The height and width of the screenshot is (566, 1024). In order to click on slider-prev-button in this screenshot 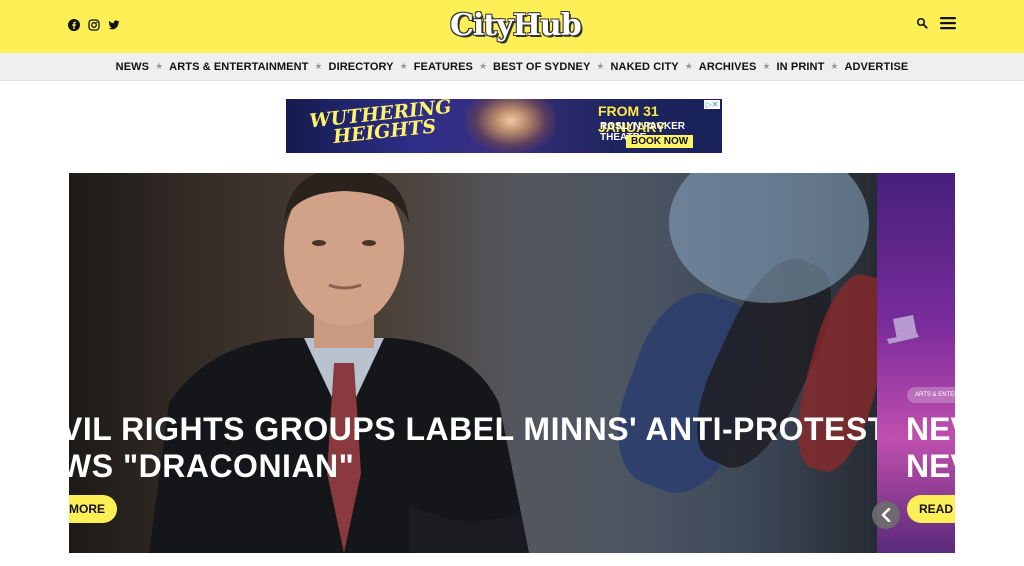, I will do `click(886, 515)`.